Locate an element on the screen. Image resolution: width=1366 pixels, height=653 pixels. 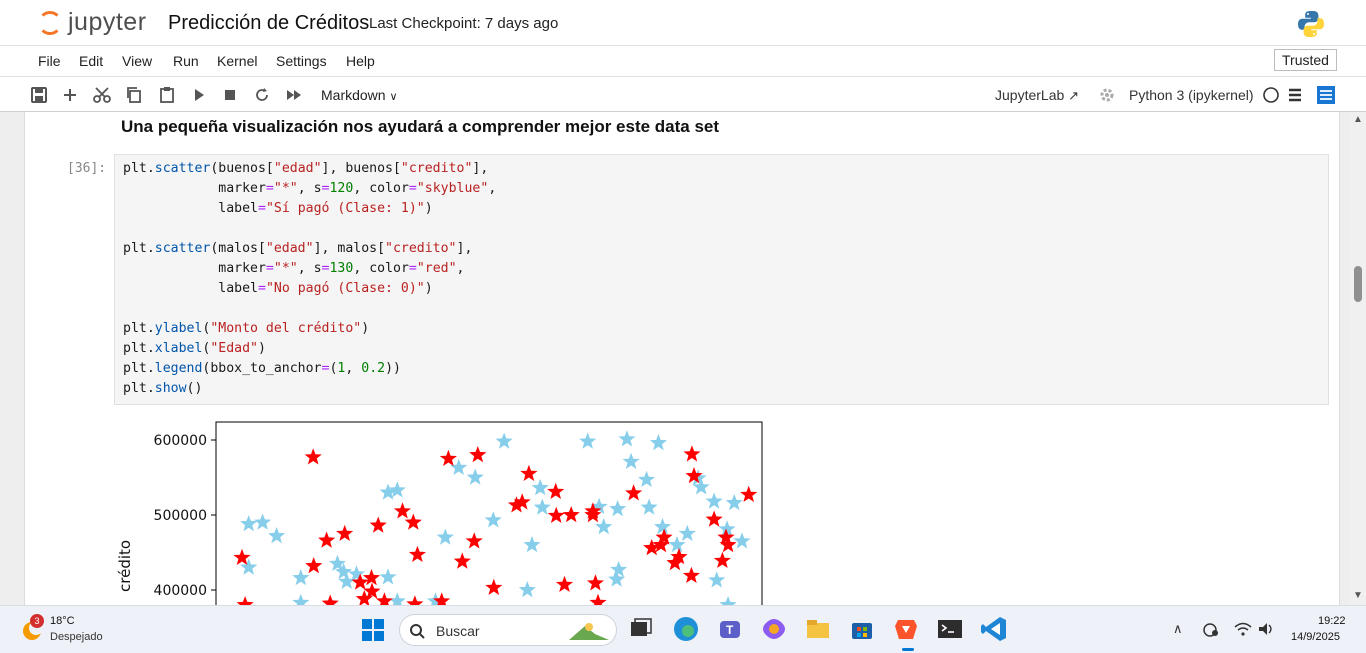
menu-help: Help is located at coordinates (360, 61).